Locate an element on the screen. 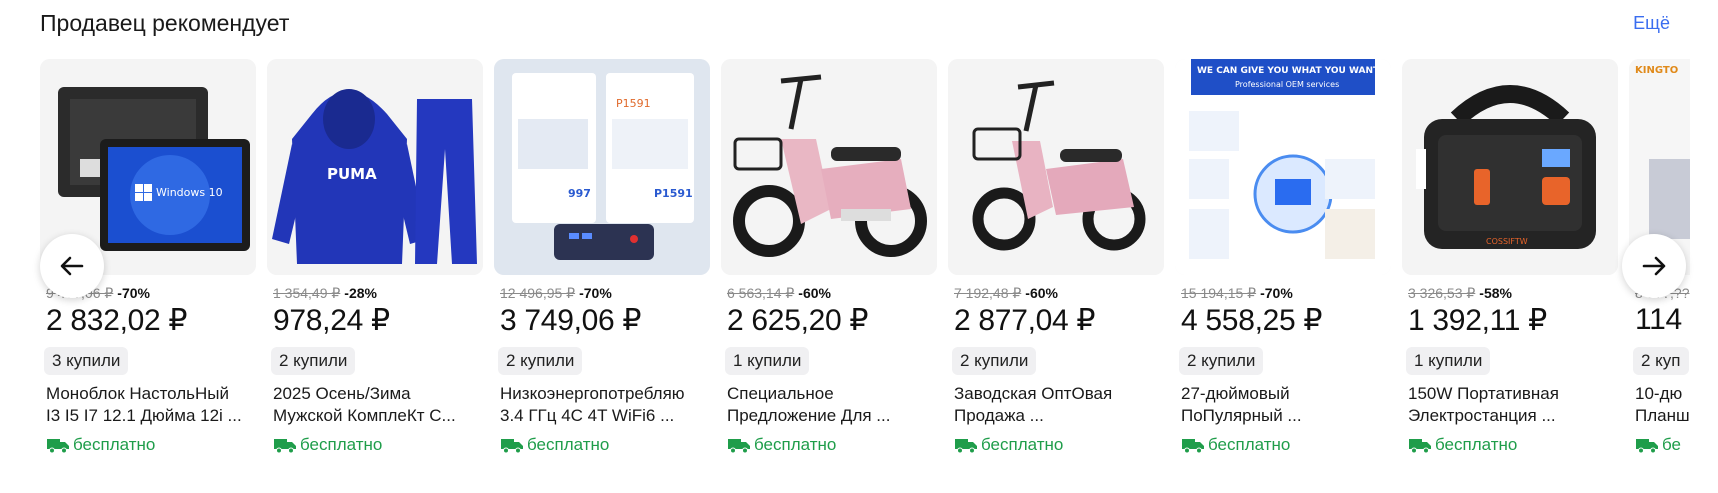 This screenshot has height=493, width=1718. price-old-line: 7 192,48 ₽ -60% is located at coordinates (1006, 293).